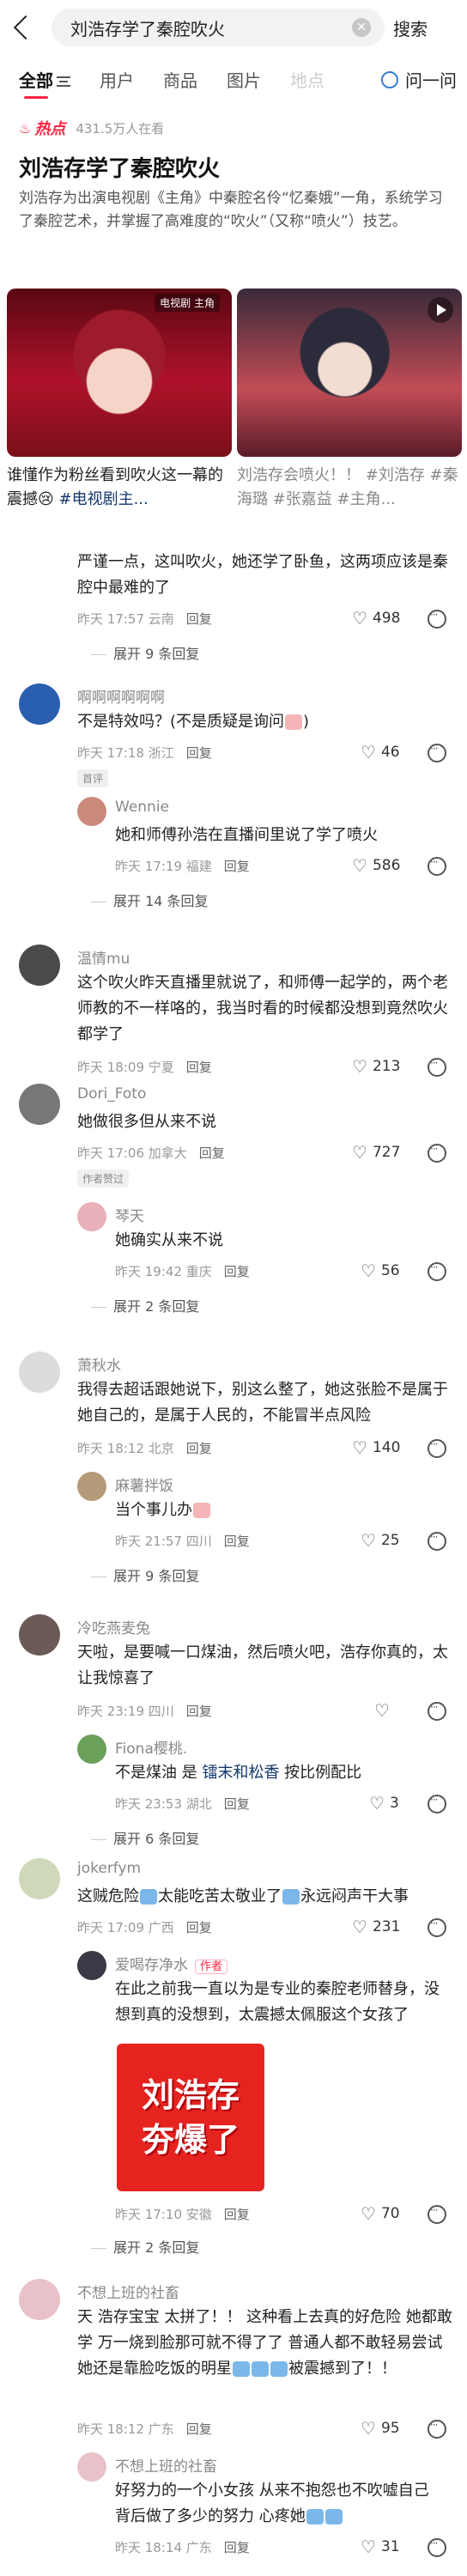 This screenshot has height=2576, width=467. Describe the element at coordinates (376, 1927) in the screenshot. I see `like-button: ♡ 231` at that location.